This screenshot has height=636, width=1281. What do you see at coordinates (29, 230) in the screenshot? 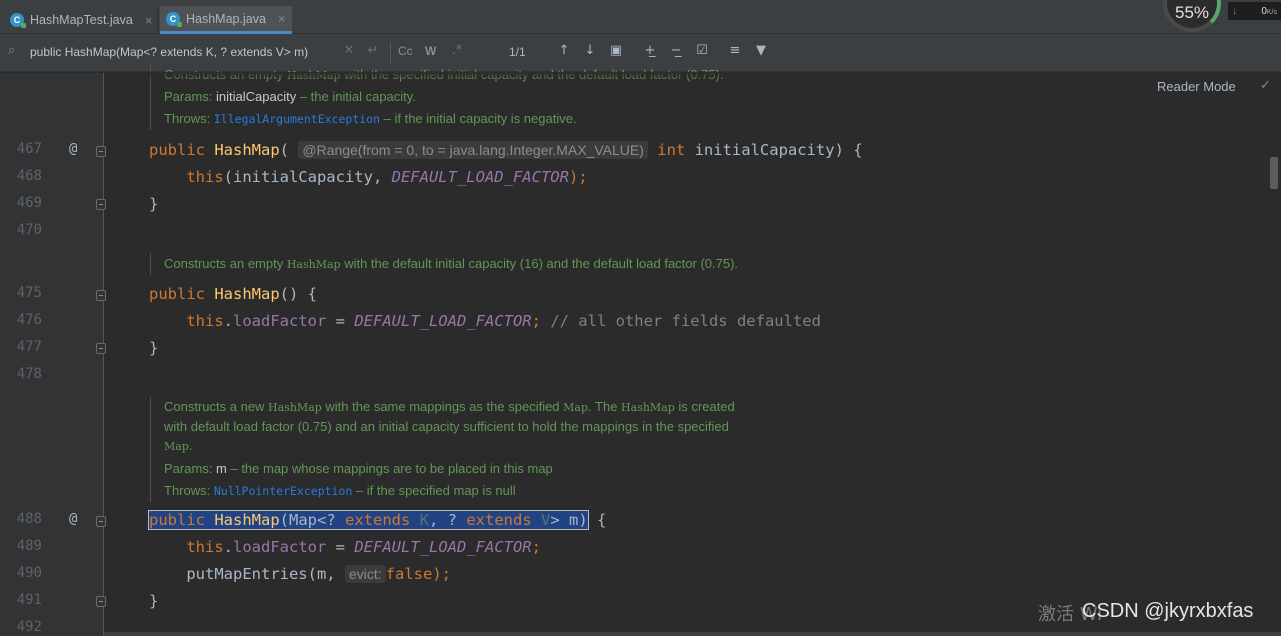
I see `line-number: 470` at bounding box center [29, 230].